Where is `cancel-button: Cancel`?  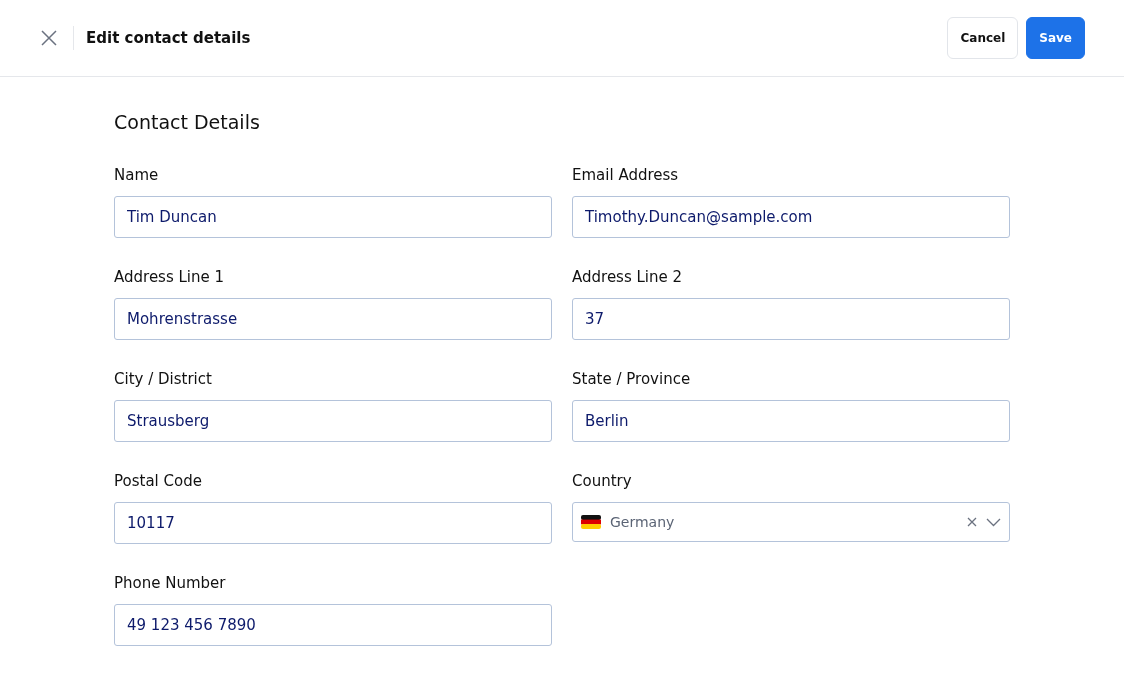
cancel-button: Cancel is located at coordinates (983, 38).